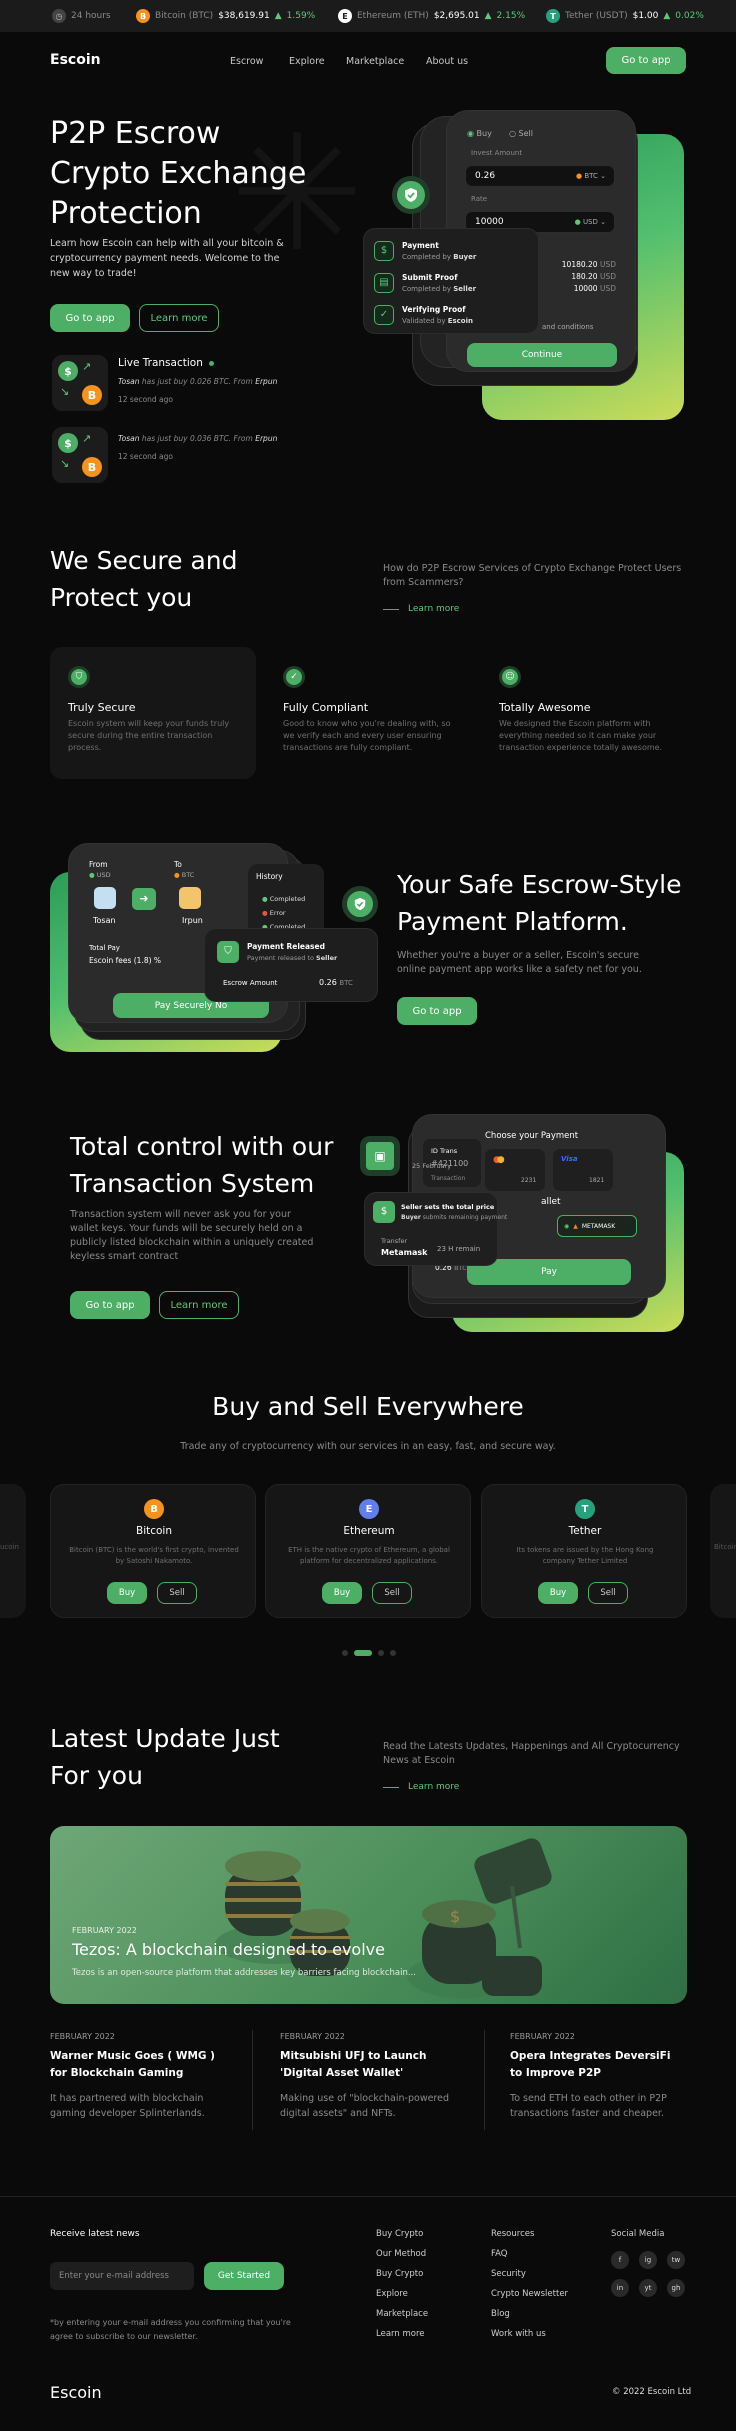 This screenshot has height=2431, width=736. What do you see at coordinates (515, 1170) in the screenshot?
I see `mastercard-option: ●● 2231` at bounding box center [515, 1170].